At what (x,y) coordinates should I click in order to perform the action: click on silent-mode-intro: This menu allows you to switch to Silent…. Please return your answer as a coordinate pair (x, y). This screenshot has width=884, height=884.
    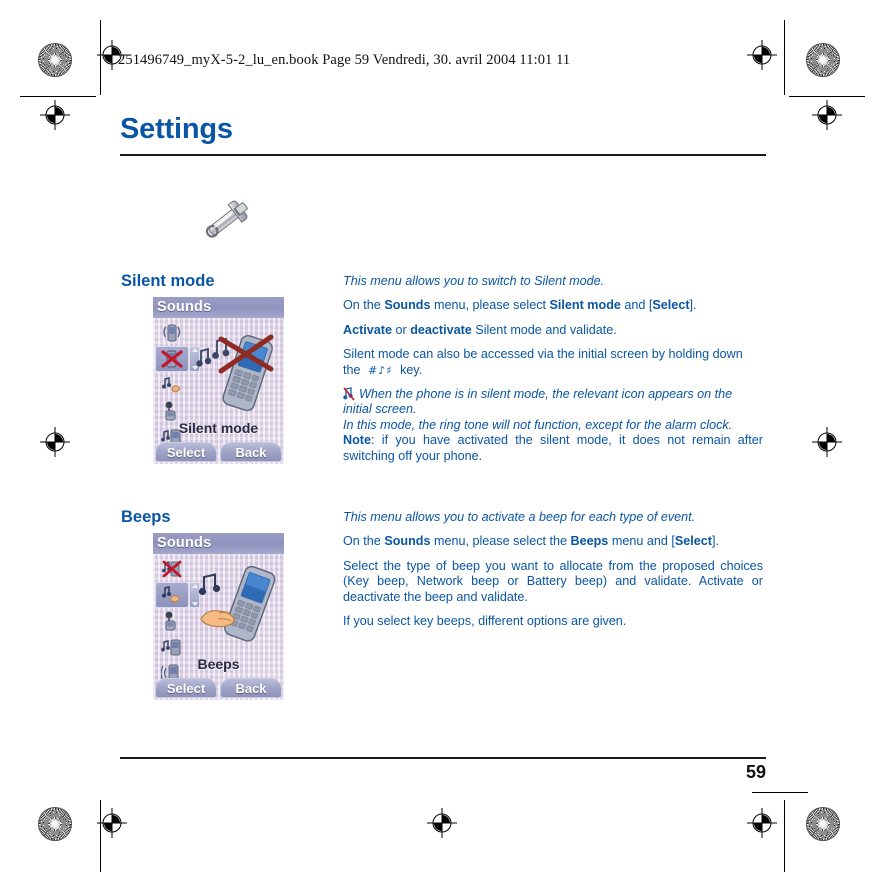
    Looking at the image, I should click on (474, 281).